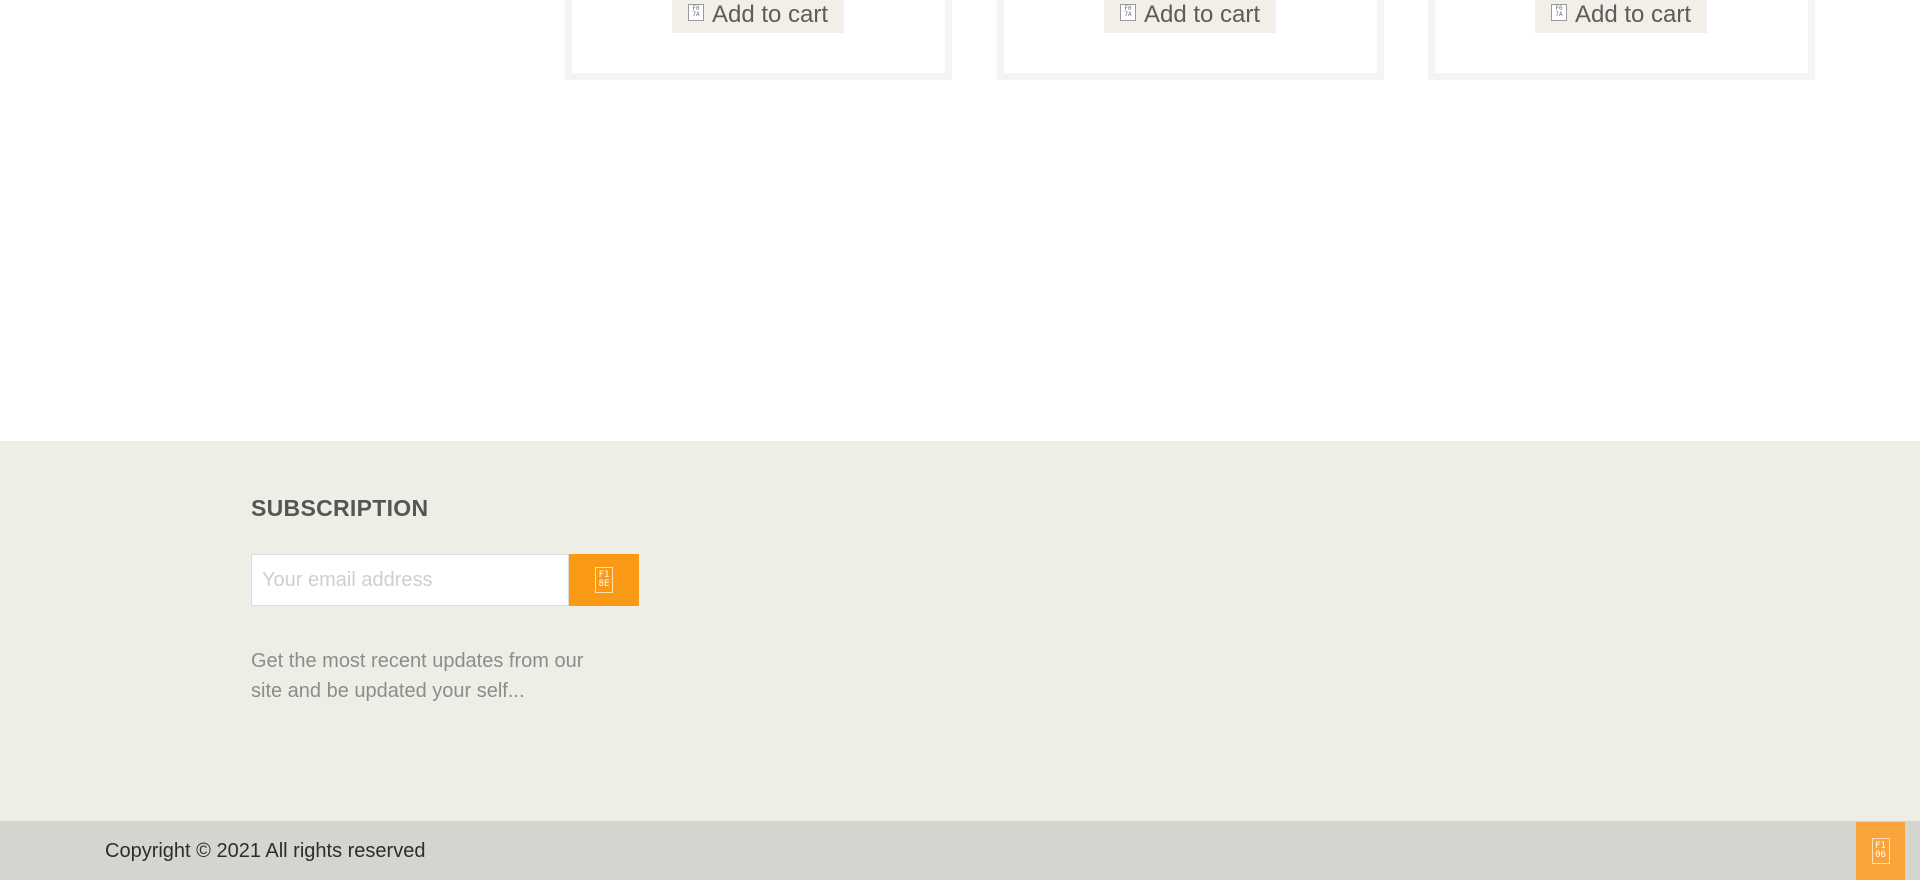 This screenshot has width=1920, height=880. What do you see at coordinates (265, 851) in the screenshot?
I see `copyright-text: Copyright © 2021 All rights reserved` at bounding box center [265, 851].